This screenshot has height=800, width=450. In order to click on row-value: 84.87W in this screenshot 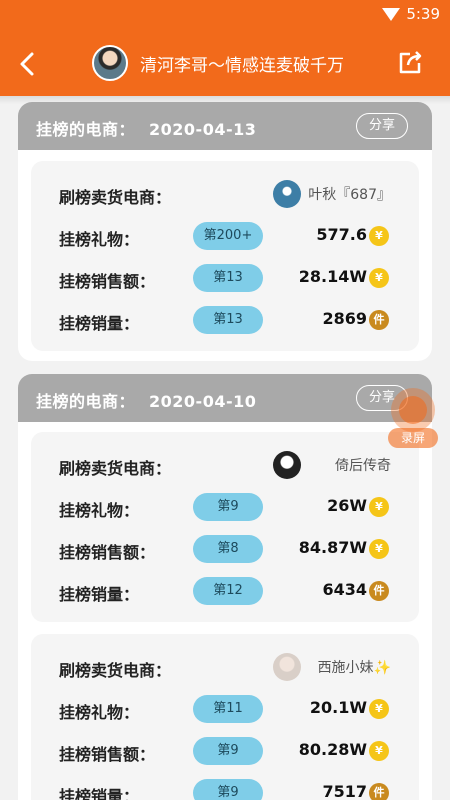, I will do `click(332, 547)`.